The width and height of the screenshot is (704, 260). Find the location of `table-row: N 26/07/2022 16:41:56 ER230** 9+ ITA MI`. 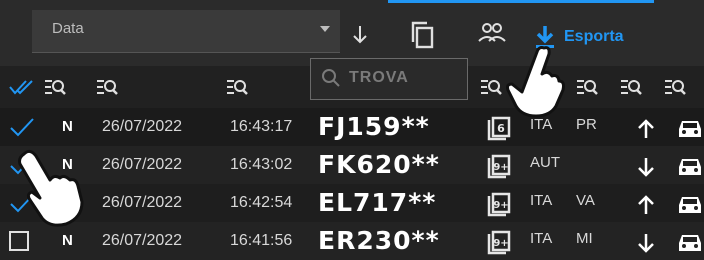

table-row: N 26/07/2022 16:41:56 ER230** 9+ ITA MI is located at coordinates (352, 241).